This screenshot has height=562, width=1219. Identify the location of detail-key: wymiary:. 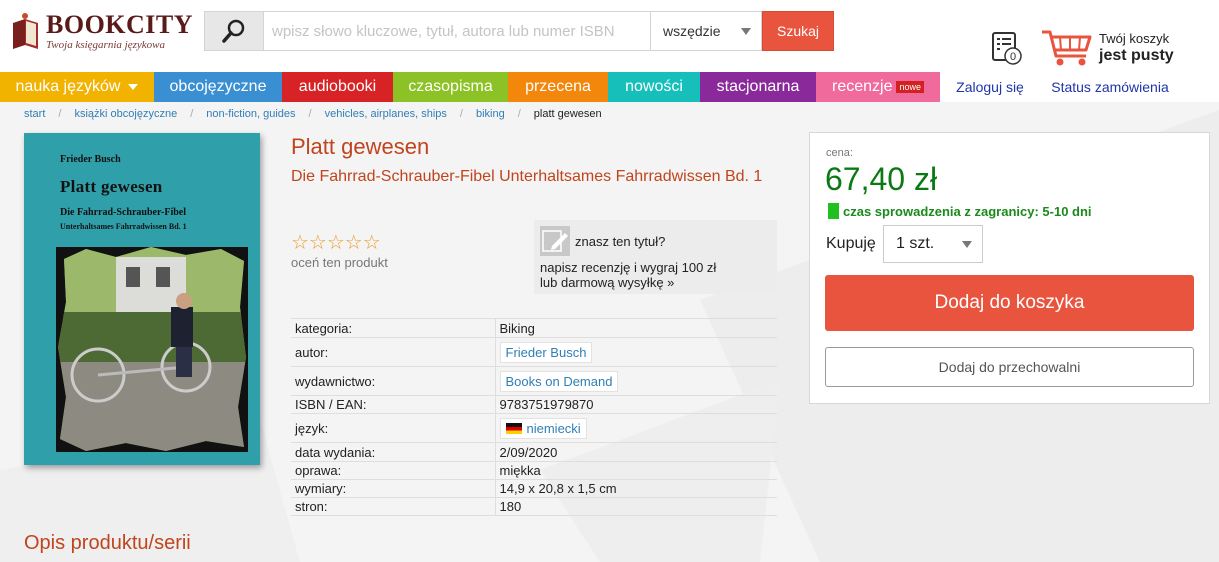
(393, 488).